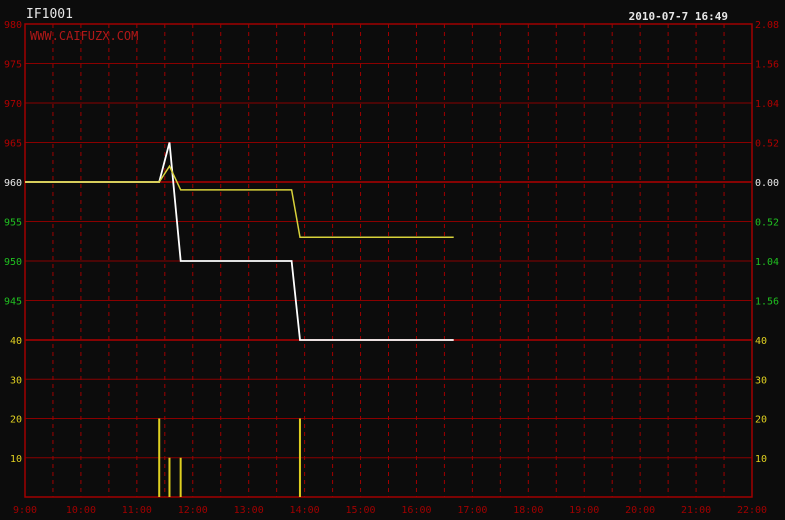  Describe the element at coordinates (752, 510) in the screenshot. I see `time-axis-label: 22:00` at that location.